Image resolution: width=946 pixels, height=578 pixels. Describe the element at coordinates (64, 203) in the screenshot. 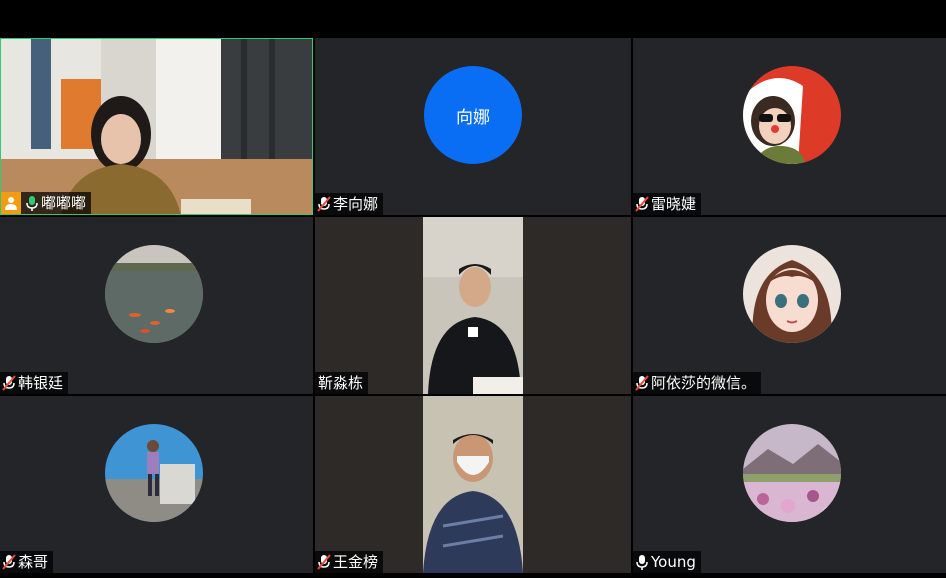

I see `participant-name: 嘟嘟嘟` at that location.